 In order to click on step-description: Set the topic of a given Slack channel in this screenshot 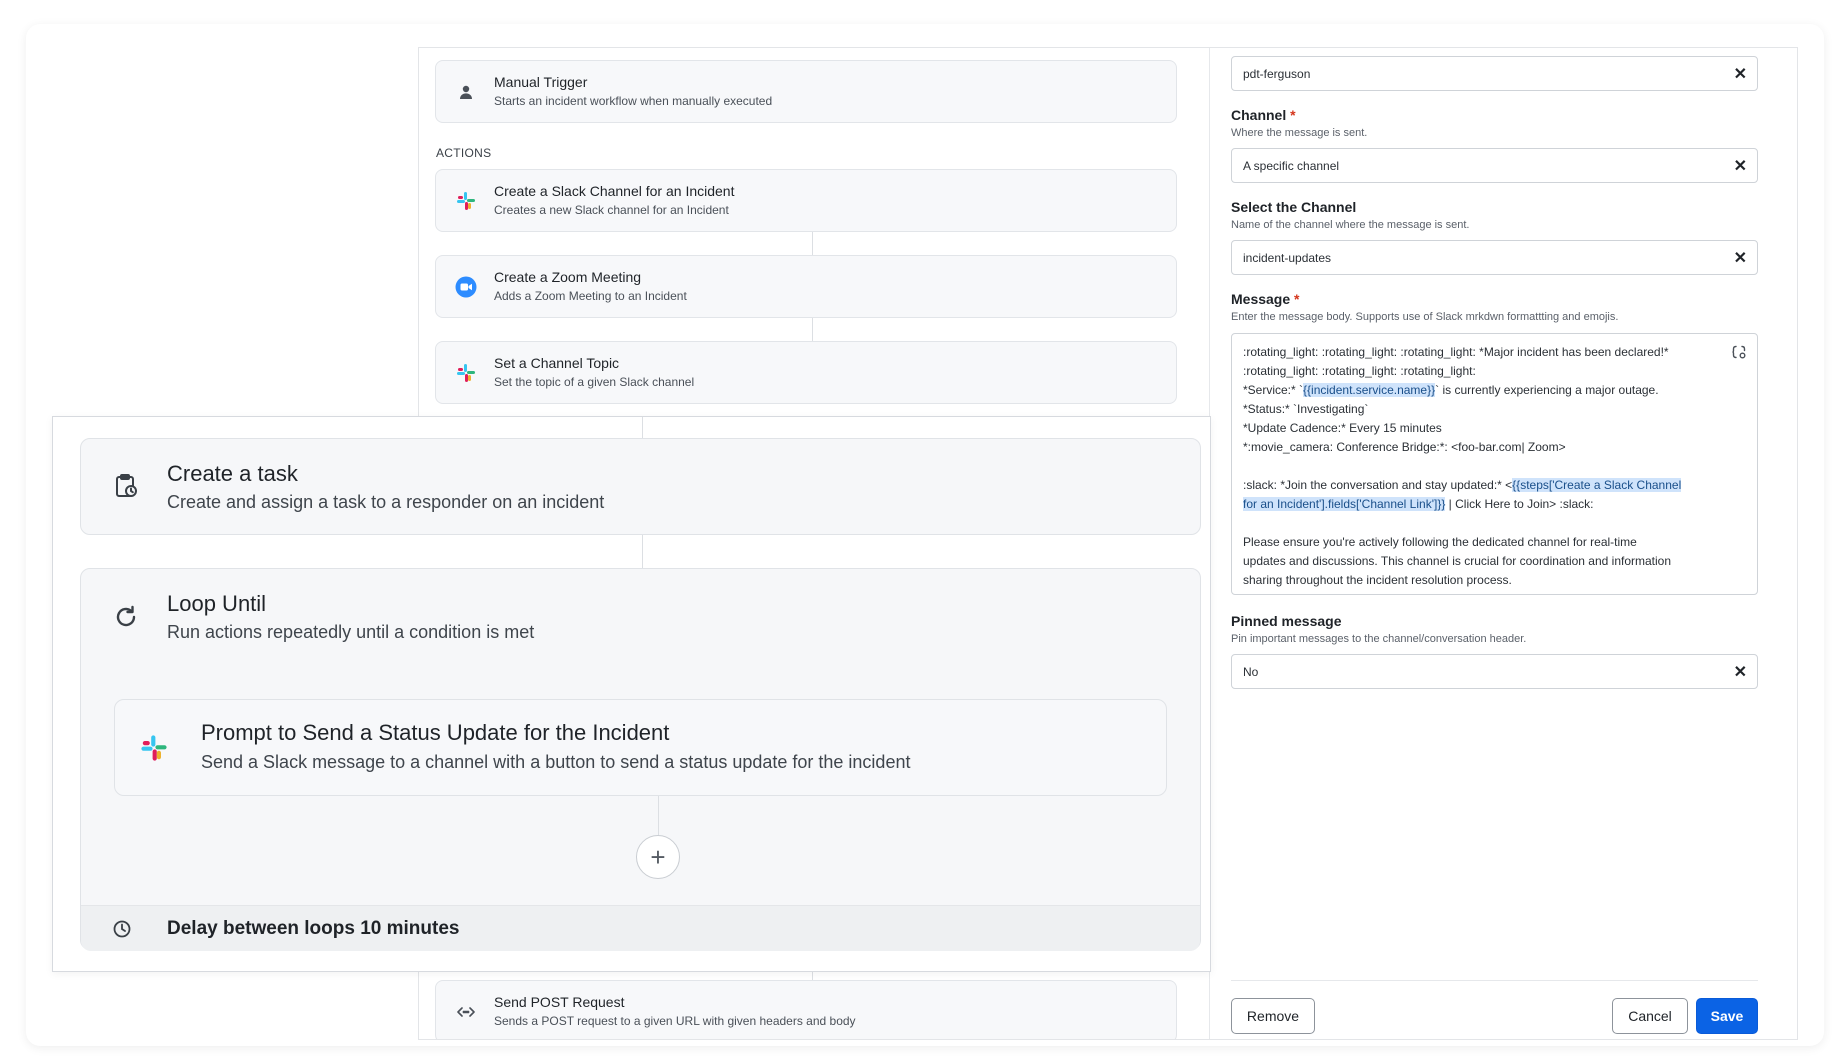, I will do `click(594, 382)`.